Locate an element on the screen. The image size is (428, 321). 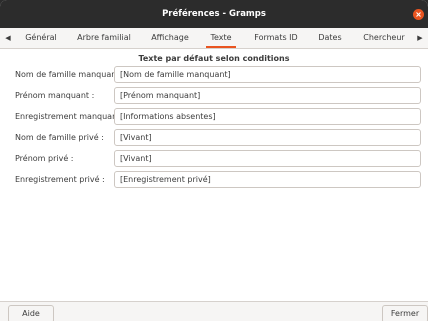
private-record-field: [Enregistrement privé] is located at coordinates (267, 179).